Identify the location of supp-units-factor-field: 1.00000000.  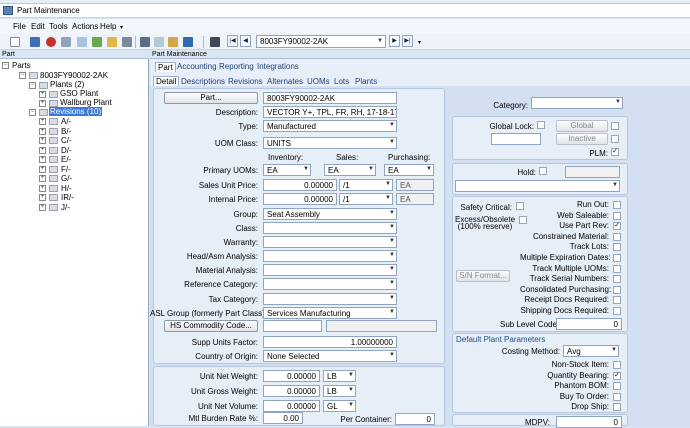
(330, 342).